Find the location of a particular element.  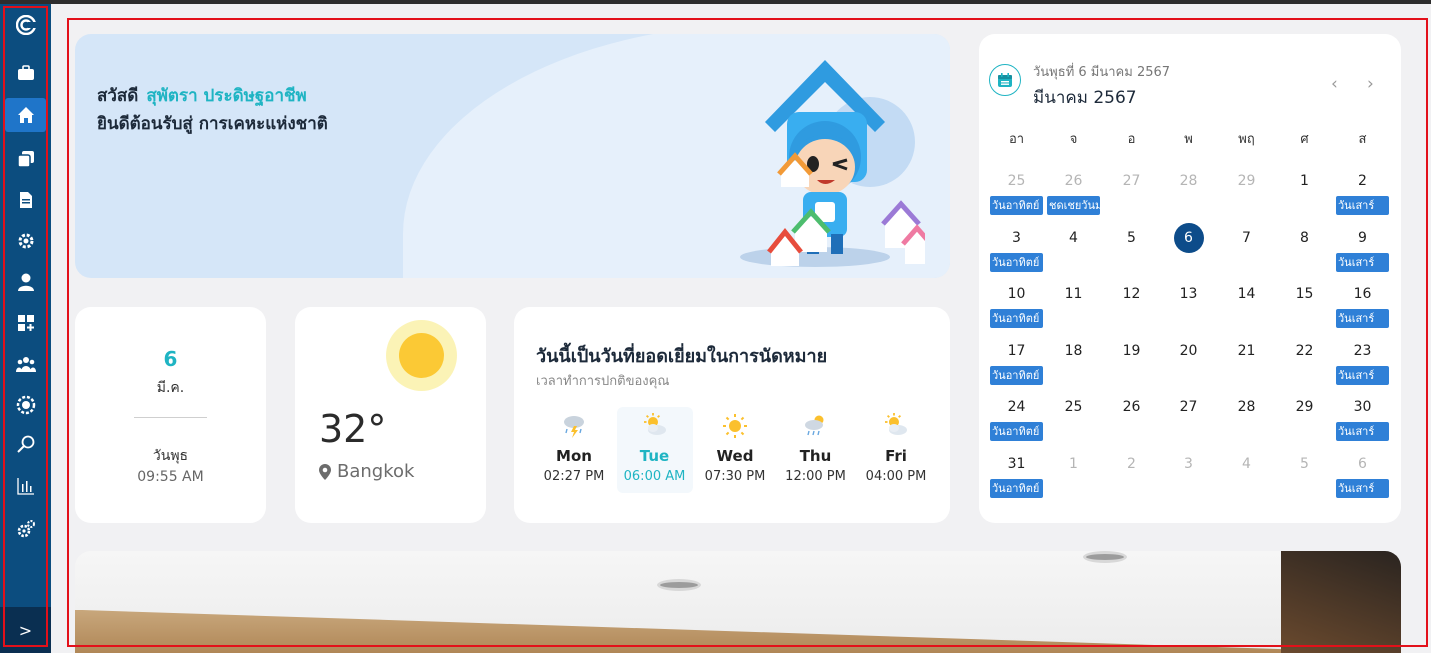

date-month: มี.ค. is located at coordinates (170, 388).